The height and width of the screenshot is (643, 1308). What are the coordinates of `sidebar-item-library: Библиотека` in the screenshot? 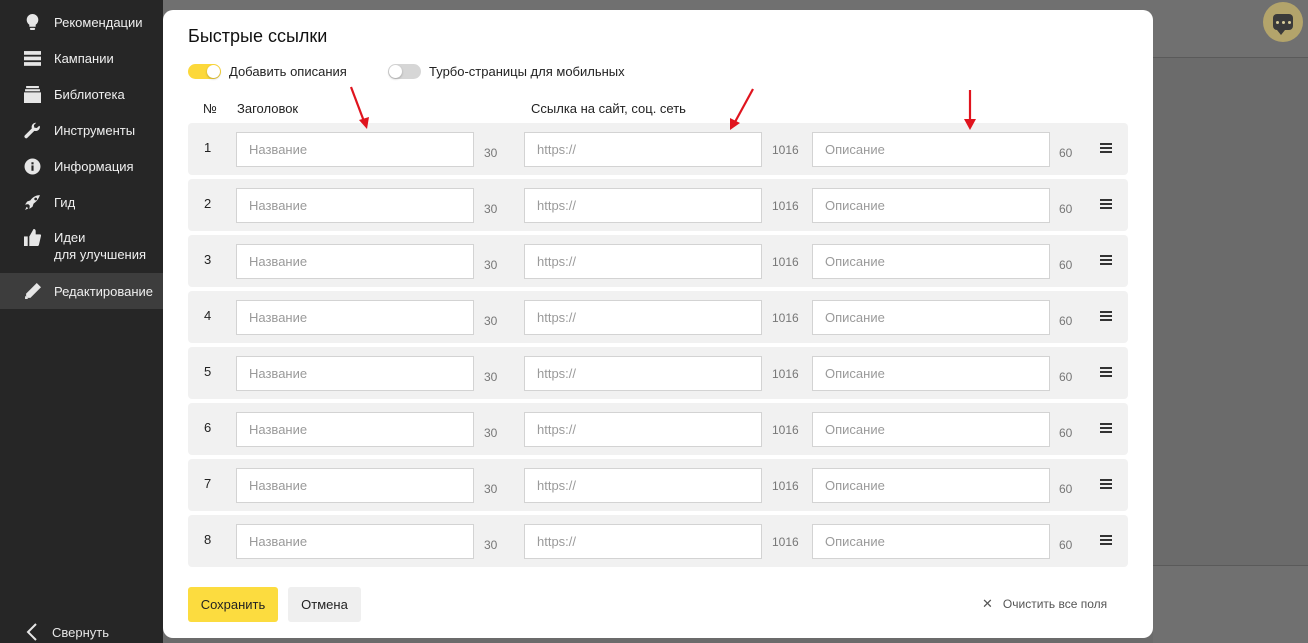 It's located at (81, 94).